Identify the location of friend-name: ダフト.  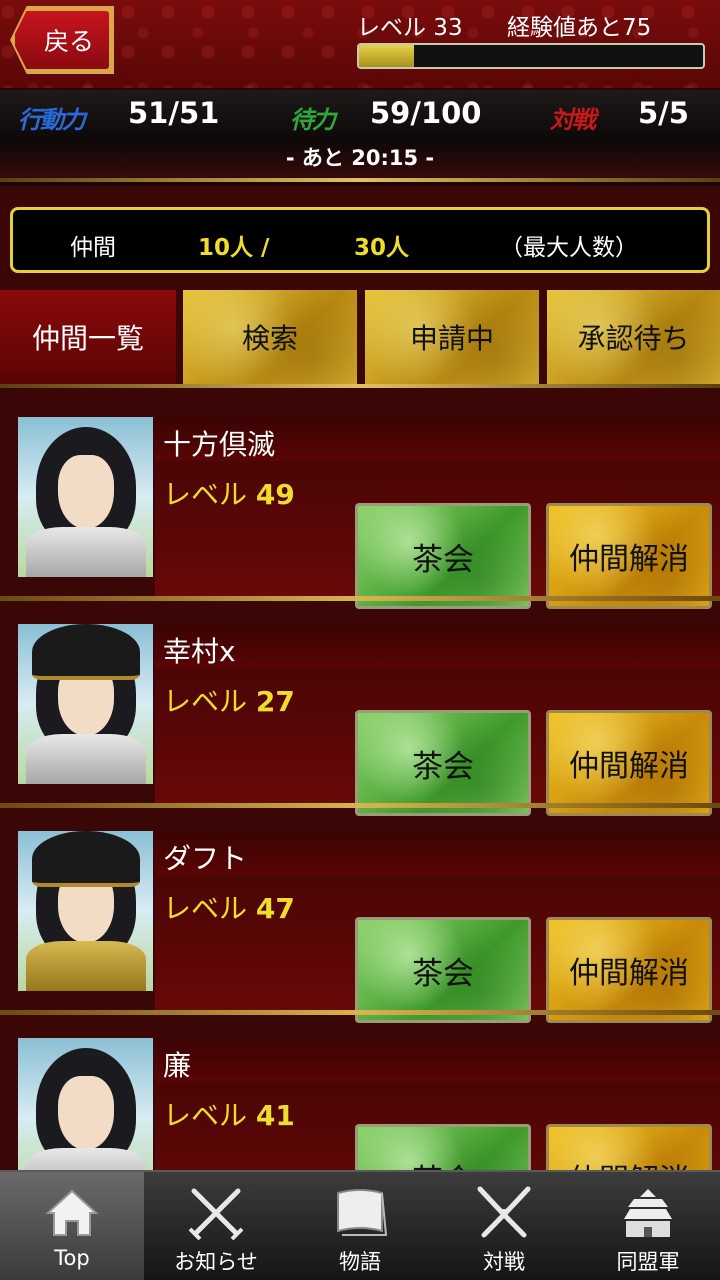
(205, 857).